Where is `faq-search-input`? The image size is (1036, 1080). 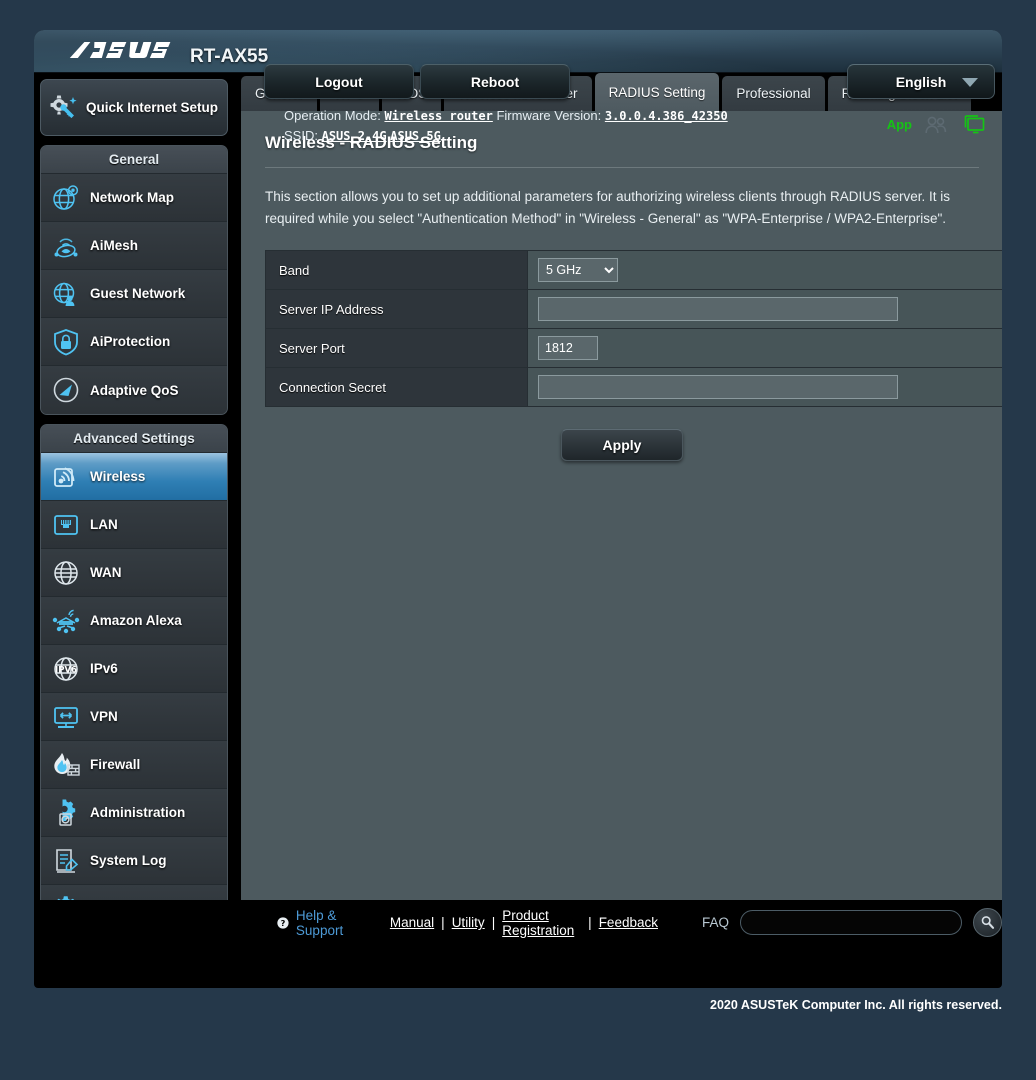 faq-search-input is located at coordinates (851, 922).